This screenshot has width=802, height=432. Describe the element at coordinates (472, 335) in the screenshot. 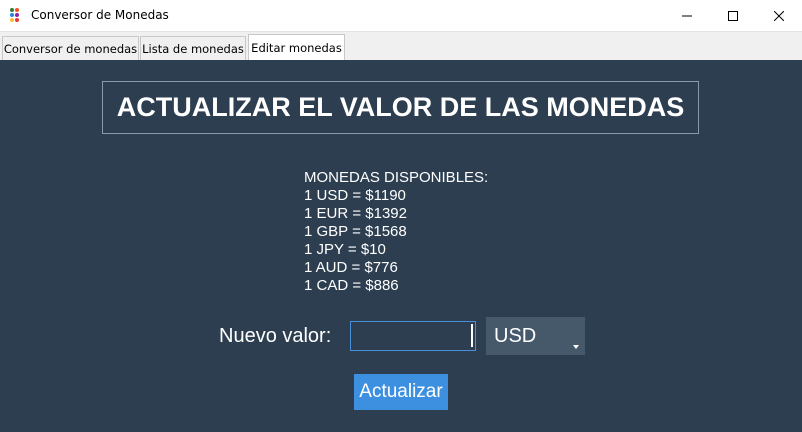

I see `text-caret` at that location.